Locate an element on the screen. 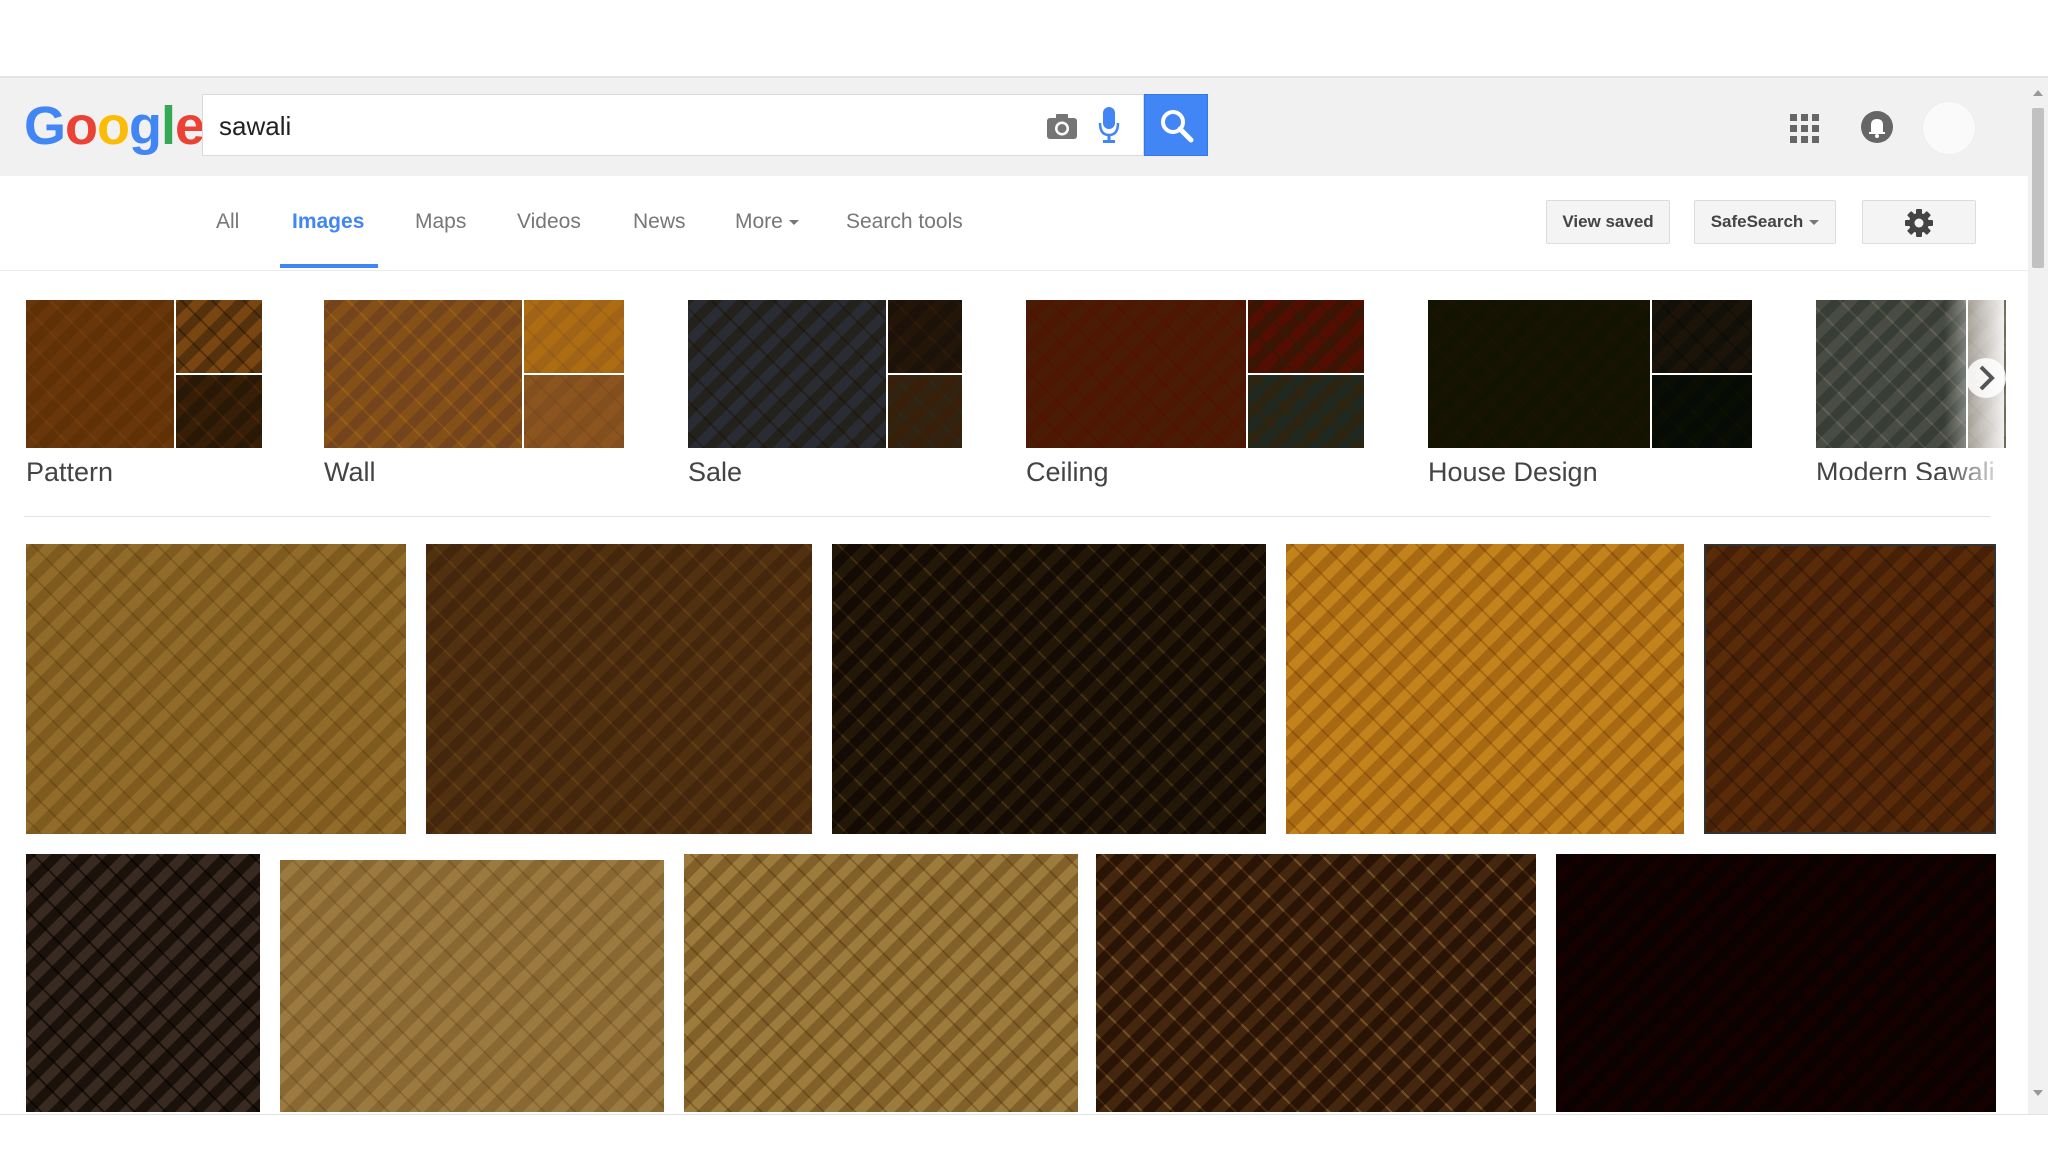 This screenshot has height=1153, width=2048. related-chip-house-design: House Design is located at coordinates (1590, 393).